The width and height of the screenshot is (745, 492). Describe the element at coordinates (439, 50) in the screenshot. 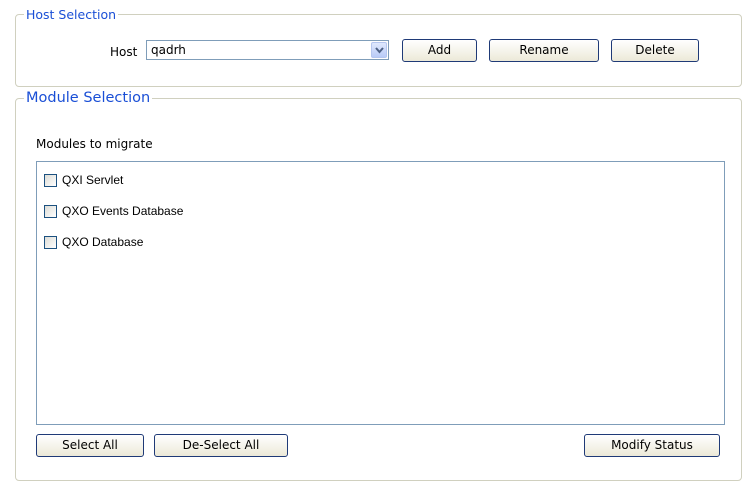

I see `add-button: Add` at that location.